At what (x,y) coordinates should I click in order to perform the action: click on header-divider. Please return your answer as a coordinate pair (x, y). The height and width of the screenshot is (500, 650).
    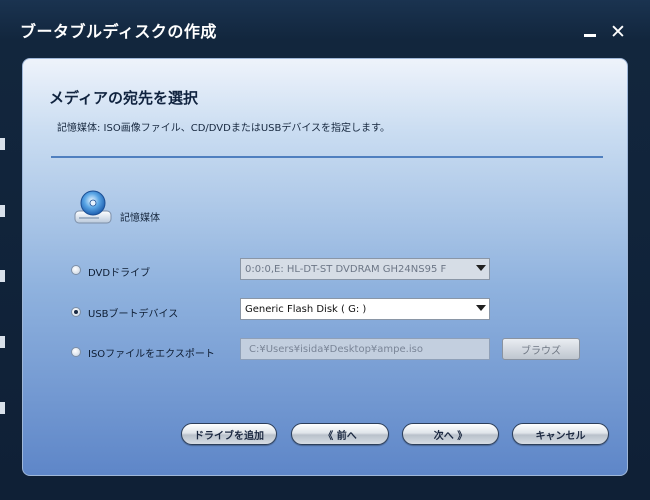
    Looking at the image, I should click on (327, 157).